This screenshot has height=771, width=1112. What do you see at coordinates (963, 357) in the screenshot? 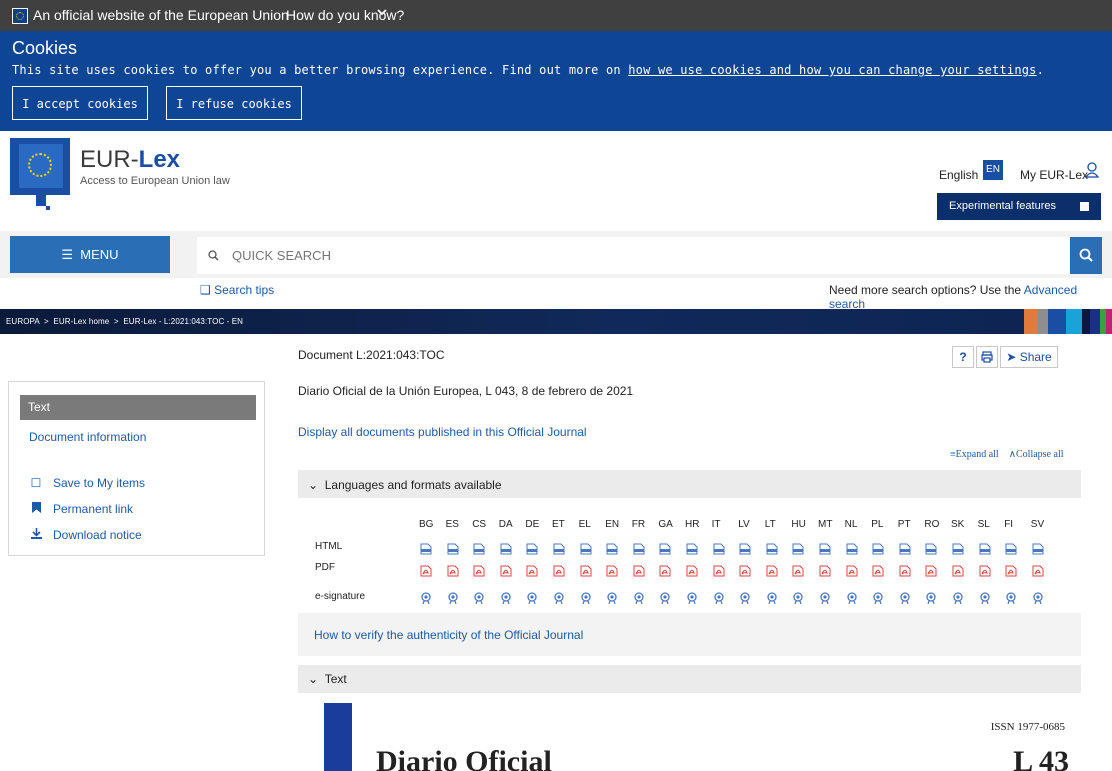
I see `help-button: ?` at bounding box center [963, 357].